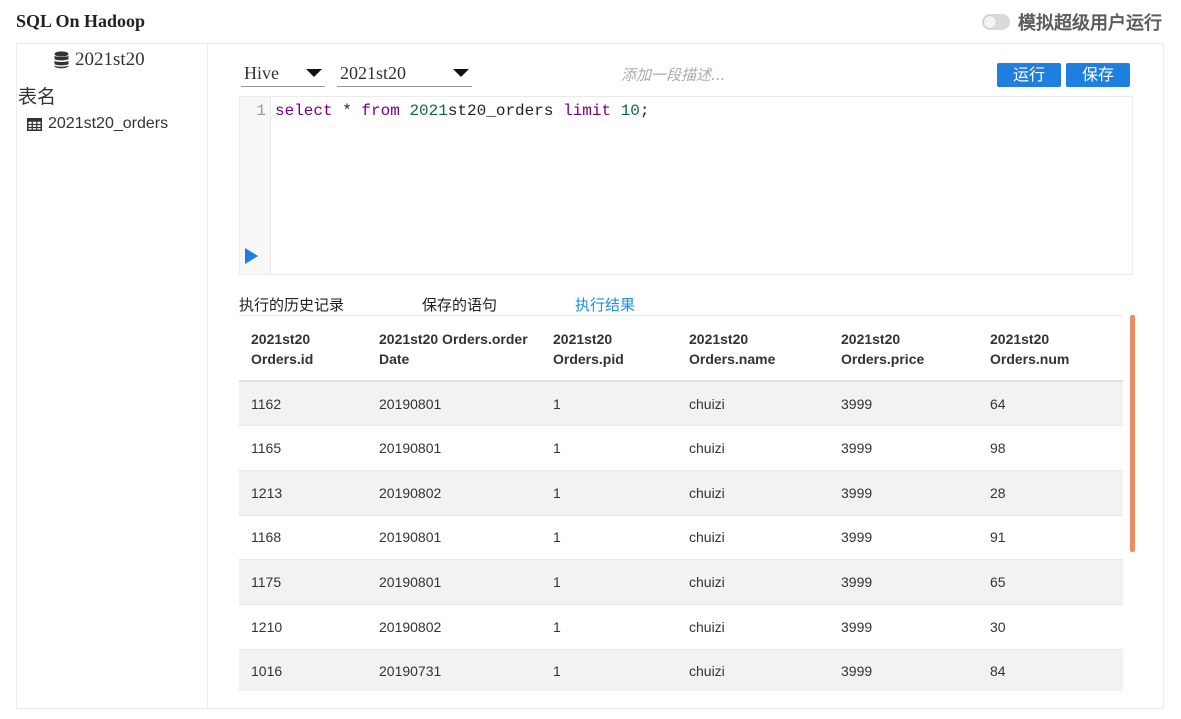 The height and width of the screenshot is (719, 1181). What do you see at coordinates (394, 359) in the screenshot?
I see `column-header-line: Date` at bounding box center [394, 359].